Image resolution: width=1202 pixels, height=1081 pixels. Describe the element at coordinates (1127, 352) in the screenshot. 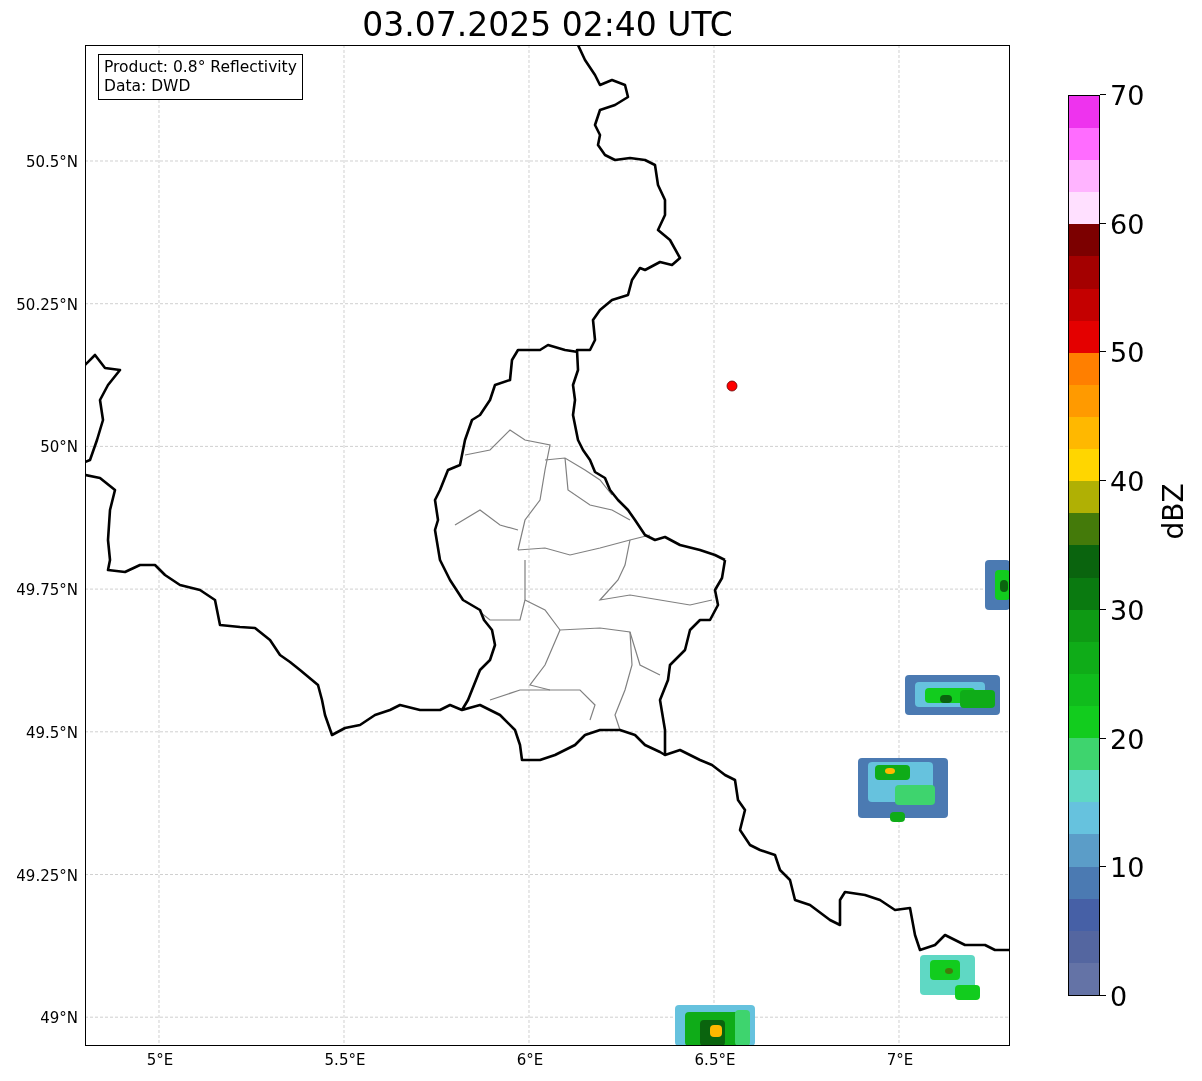

I see `colorbar-tick-label: 50` at that location.